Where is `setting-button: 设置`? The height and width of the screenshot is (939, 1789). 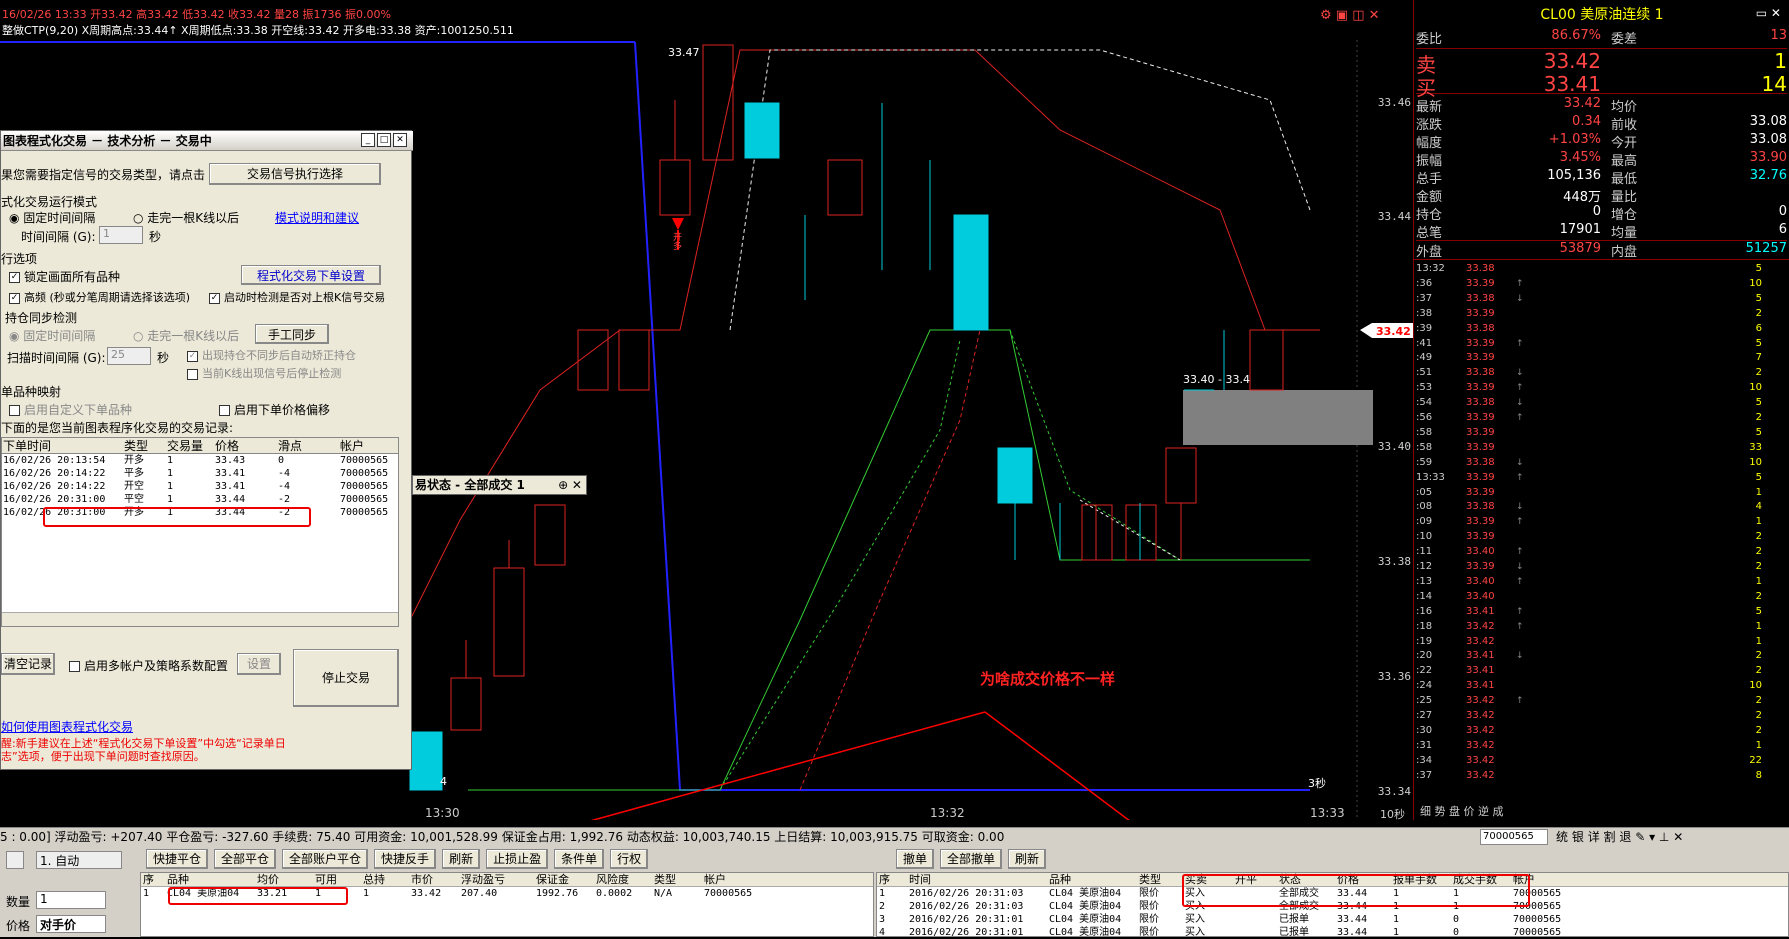
setting-button: 设置 is located at coordinates (259, 664).